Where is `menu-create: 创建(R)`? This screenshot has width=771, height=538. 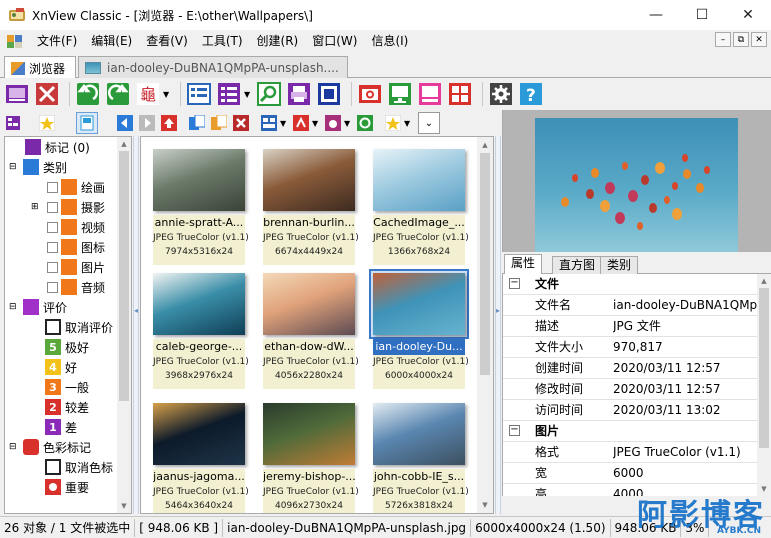 menu-create: 创建(R) is located at coordinates (278, 41).